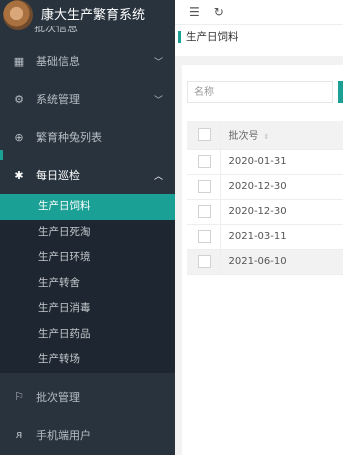 The image size is (343, 455). I want to click on submenu-item-transfer-house: 生产转舍, so click(87, 284).